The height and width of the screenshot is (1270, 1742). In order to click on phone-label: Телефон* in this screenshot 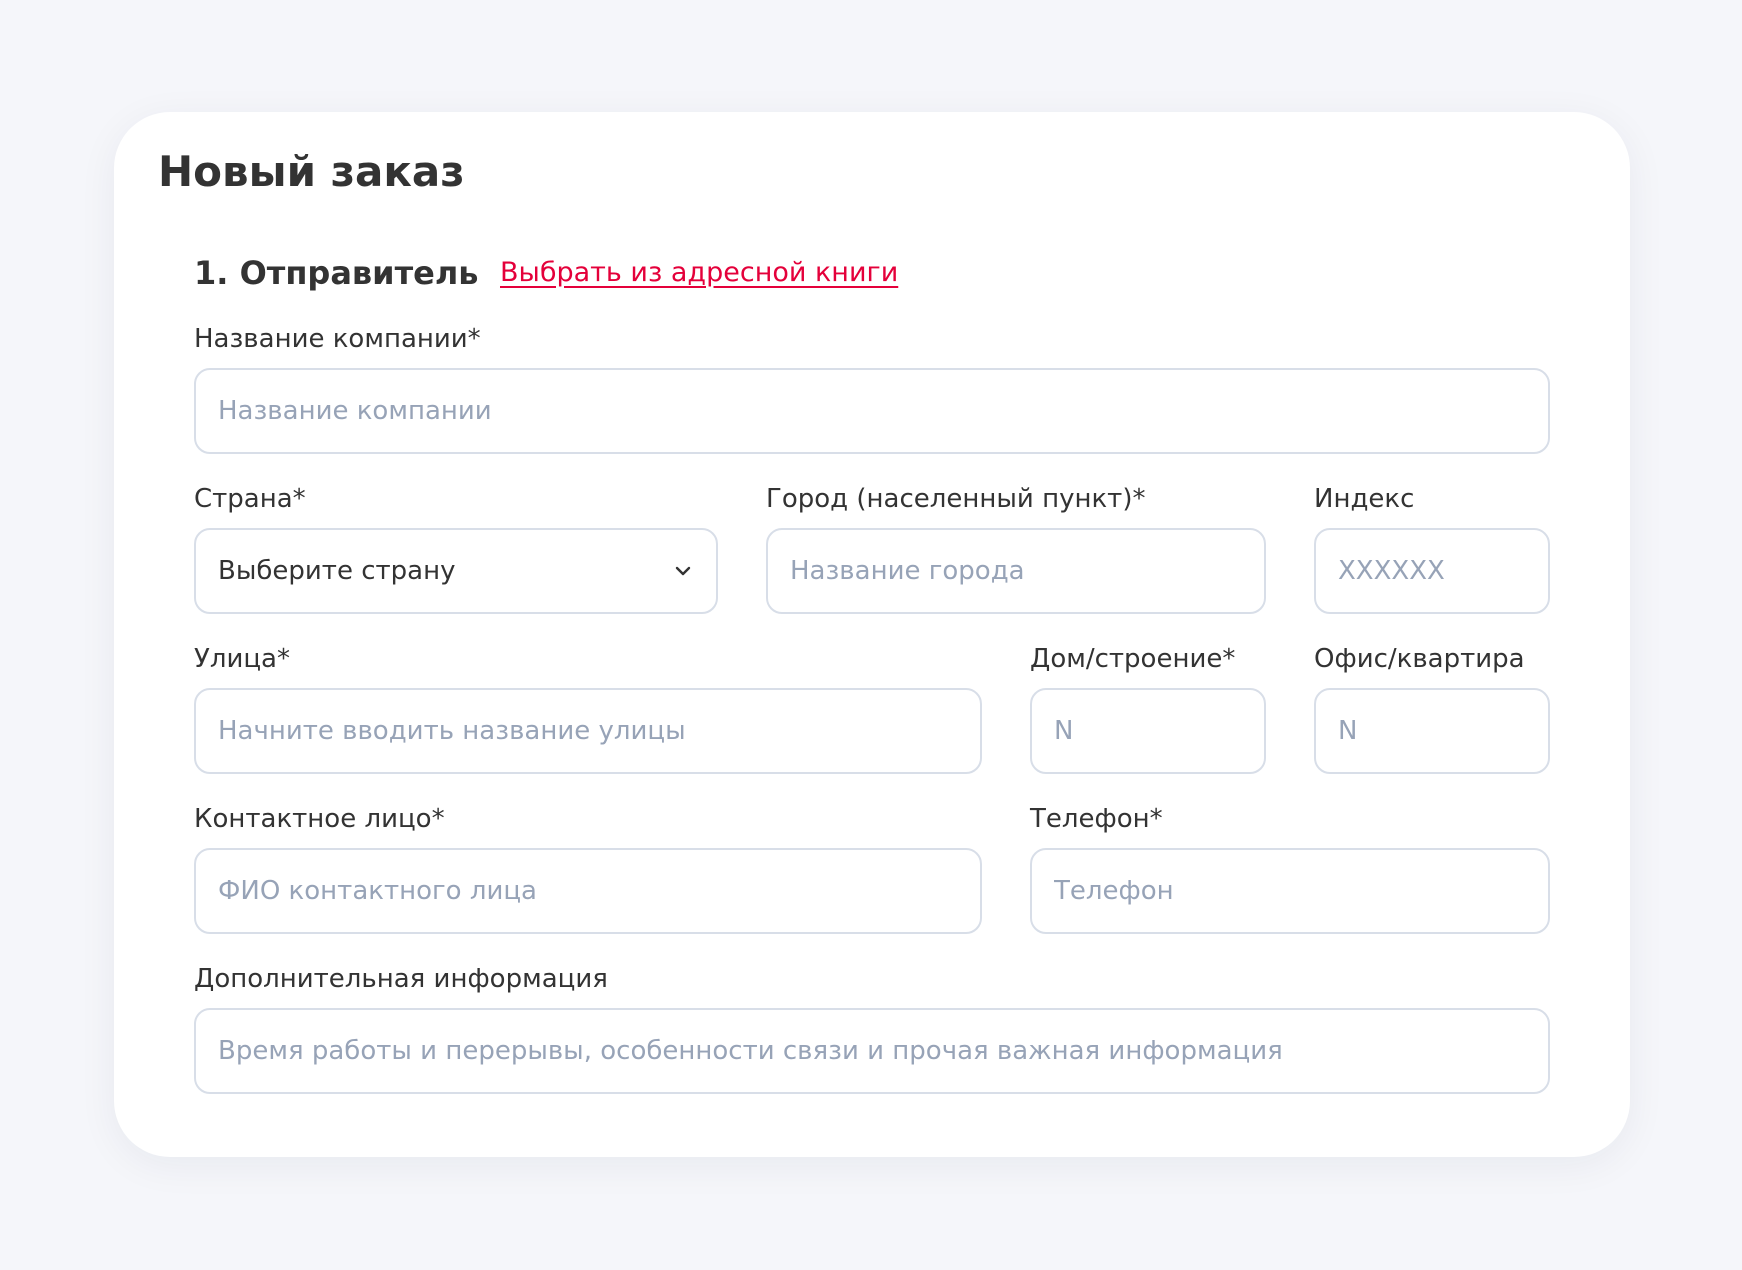, I will do `click(1096, 819)`.